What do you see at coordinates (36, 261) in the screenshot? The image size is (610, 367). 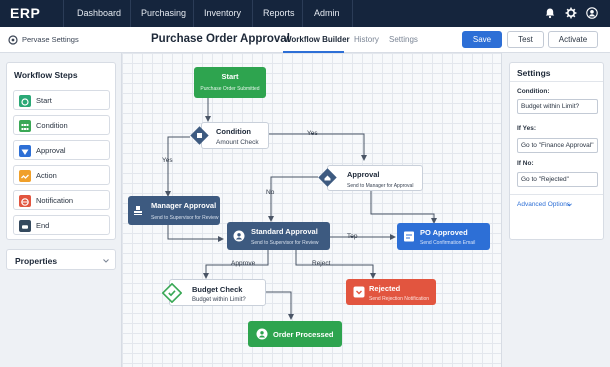 I see `properties-title: Properties` at bounding box center [36, 261].